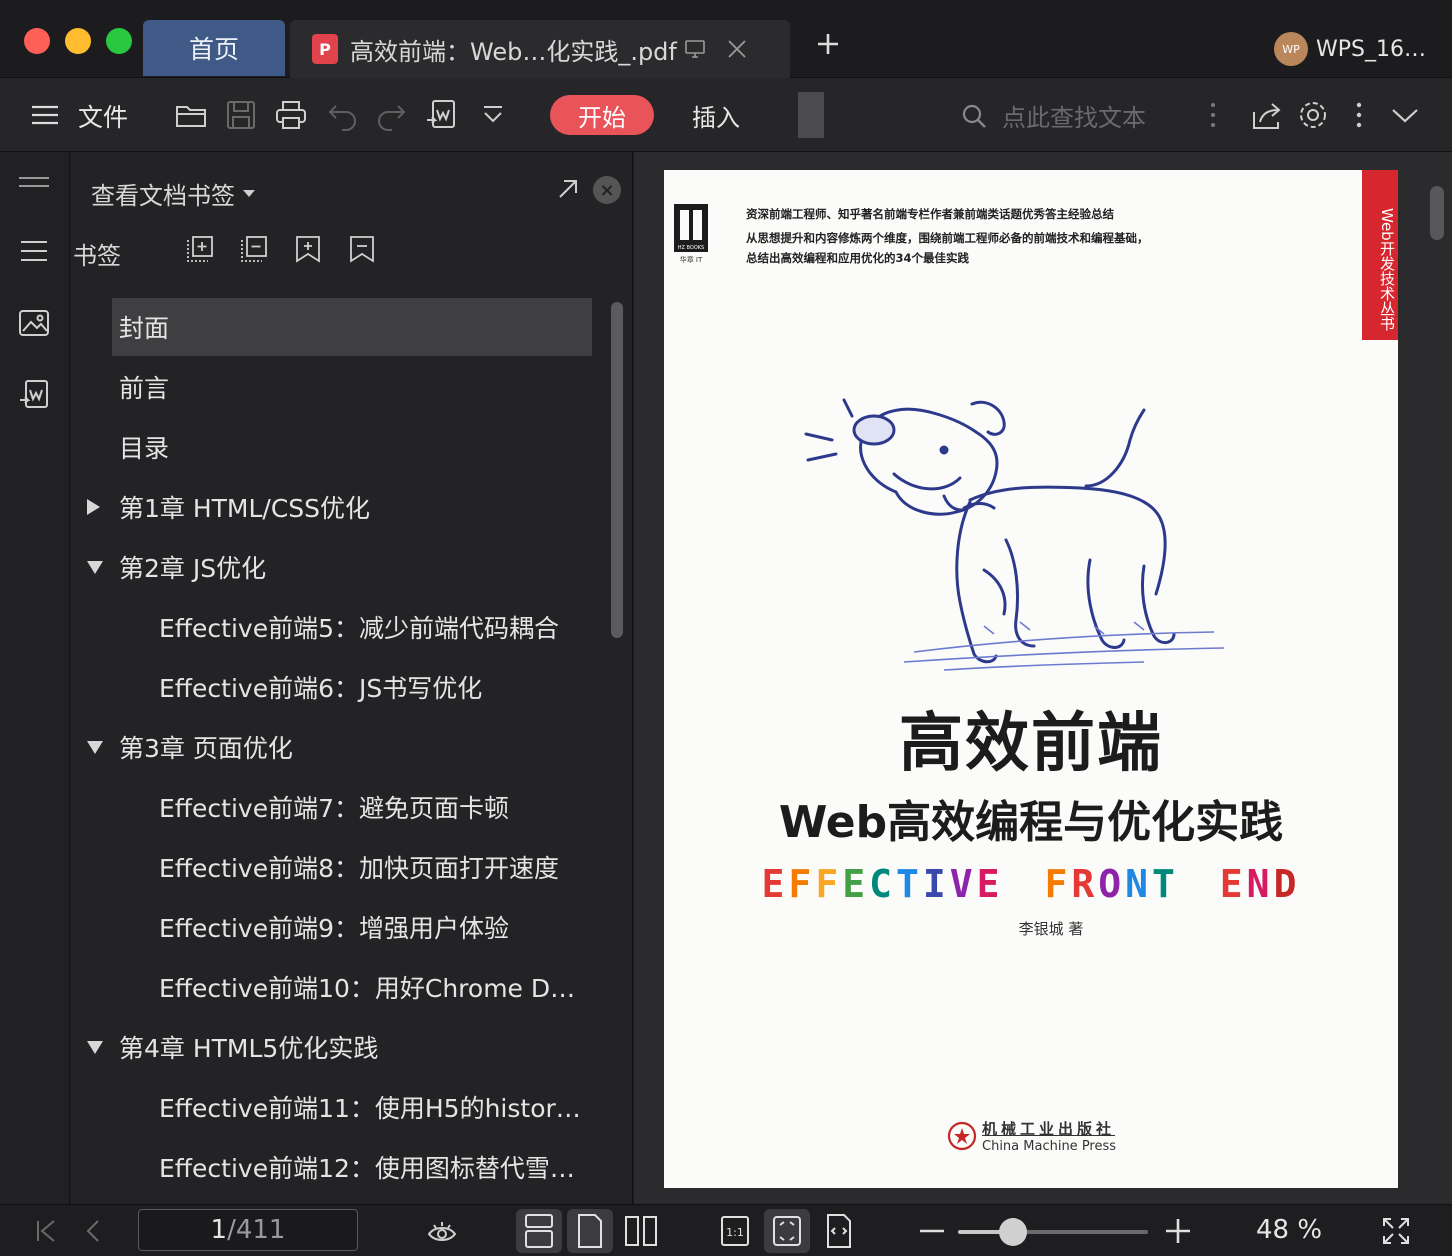 The image size is (1452, 1256). I want to click on cover-title: 高效前端, so click(1031, 744).